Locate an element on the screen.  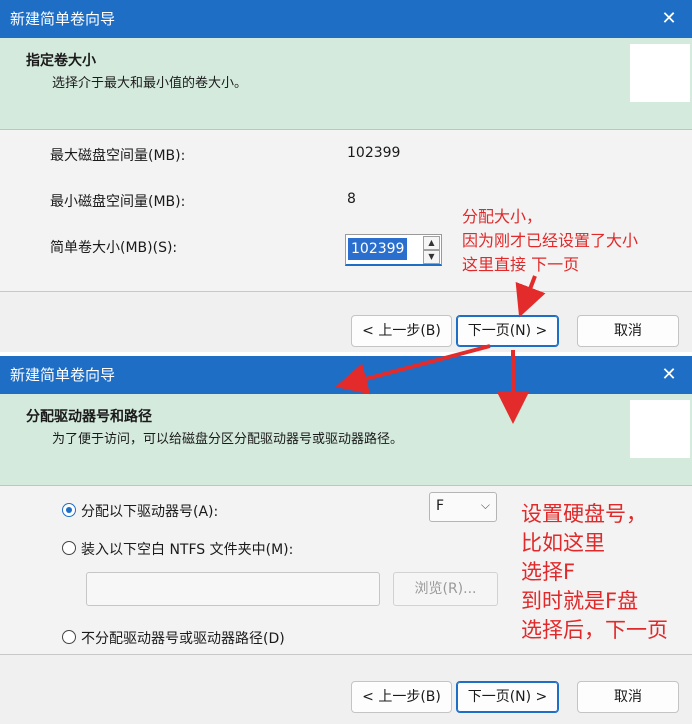
dialog1-divider is located at coordinates (346, 291).